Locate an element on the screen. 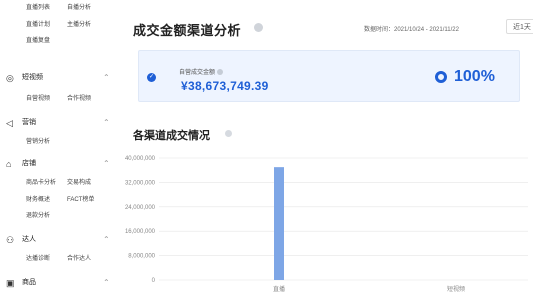  sidebar-group-short-video: ◎ 短视频 ⌃ is located at coordinates (61, 78).